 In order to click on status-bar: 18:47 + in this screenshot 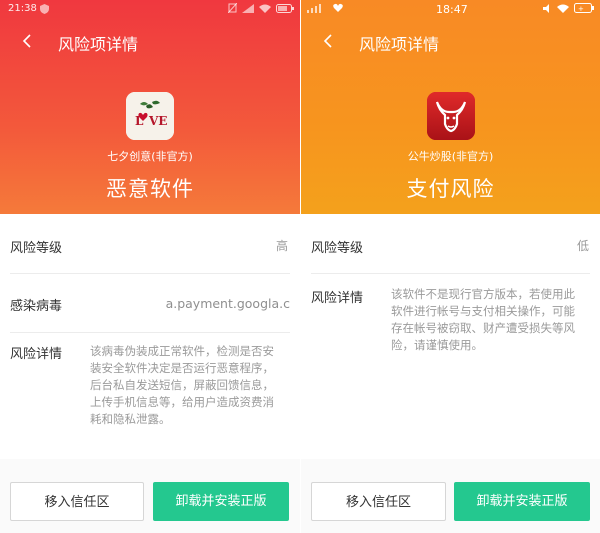, I will do `click(450, 9)`.